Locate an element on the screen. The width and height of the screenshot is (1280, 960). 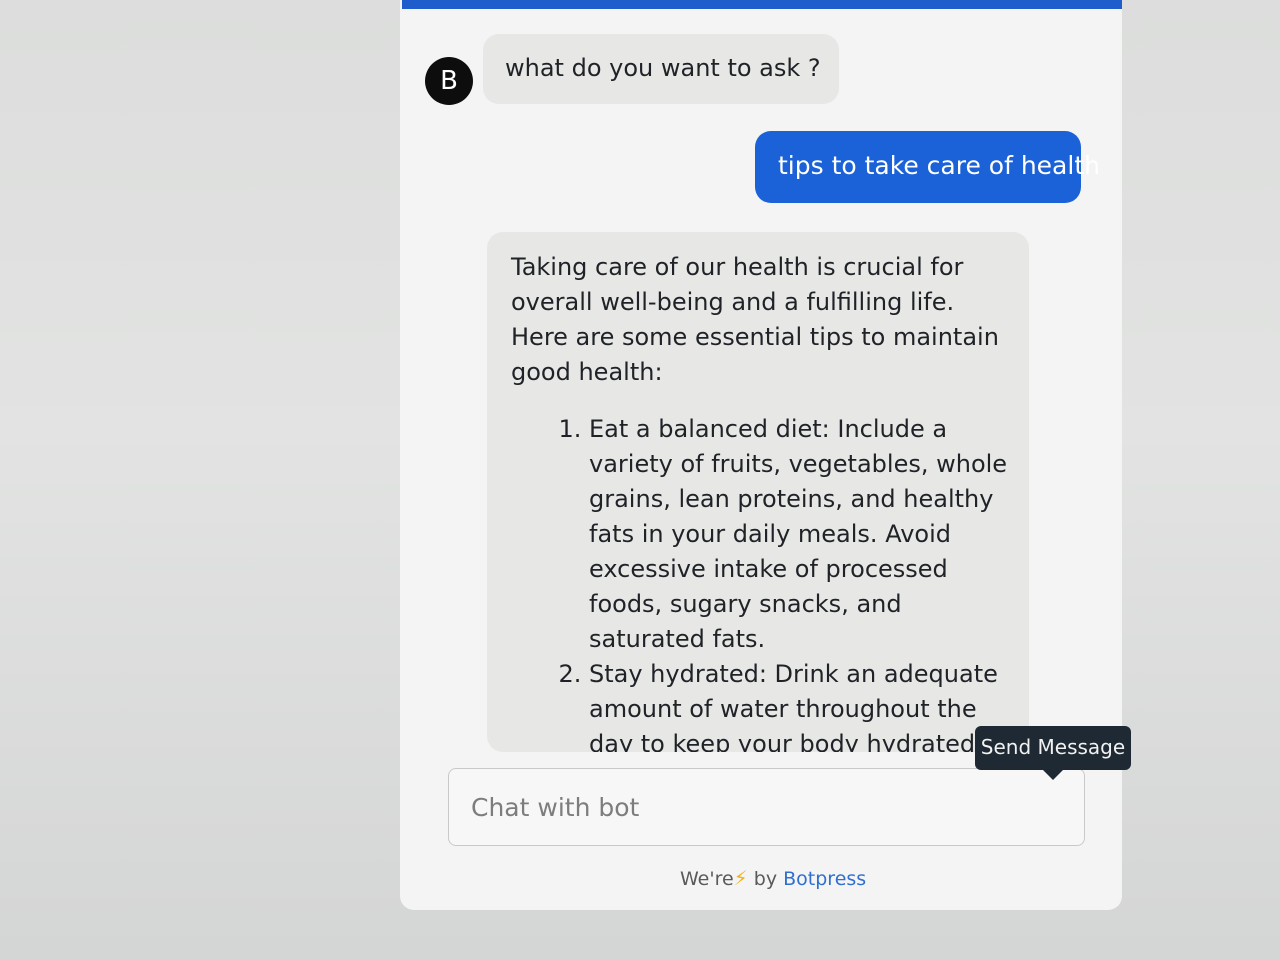
bot-avatar: B is located at coordinates (449, 81).